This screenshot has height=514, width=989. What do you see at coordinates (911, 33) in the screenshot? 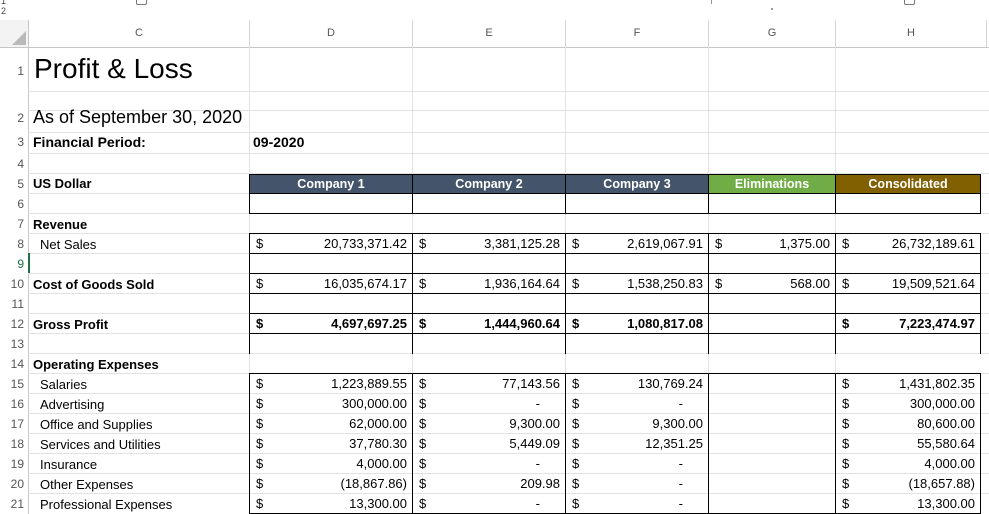
I see `column-header-h: H` at bounding box center [911, 33].